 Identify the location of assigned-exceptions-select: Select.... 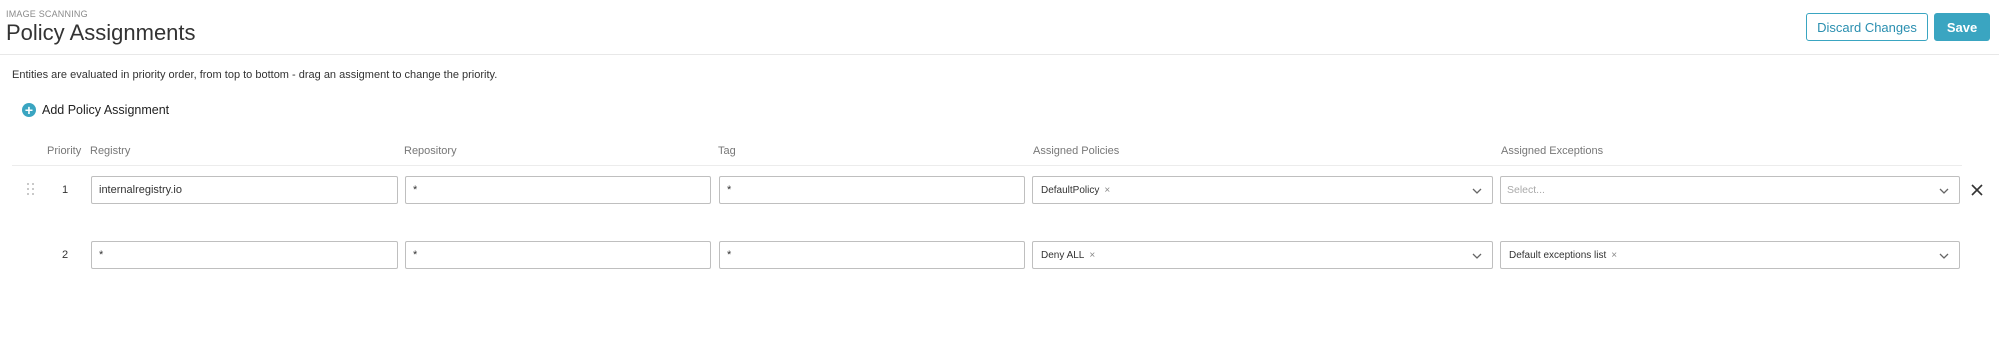
(1730, 190).